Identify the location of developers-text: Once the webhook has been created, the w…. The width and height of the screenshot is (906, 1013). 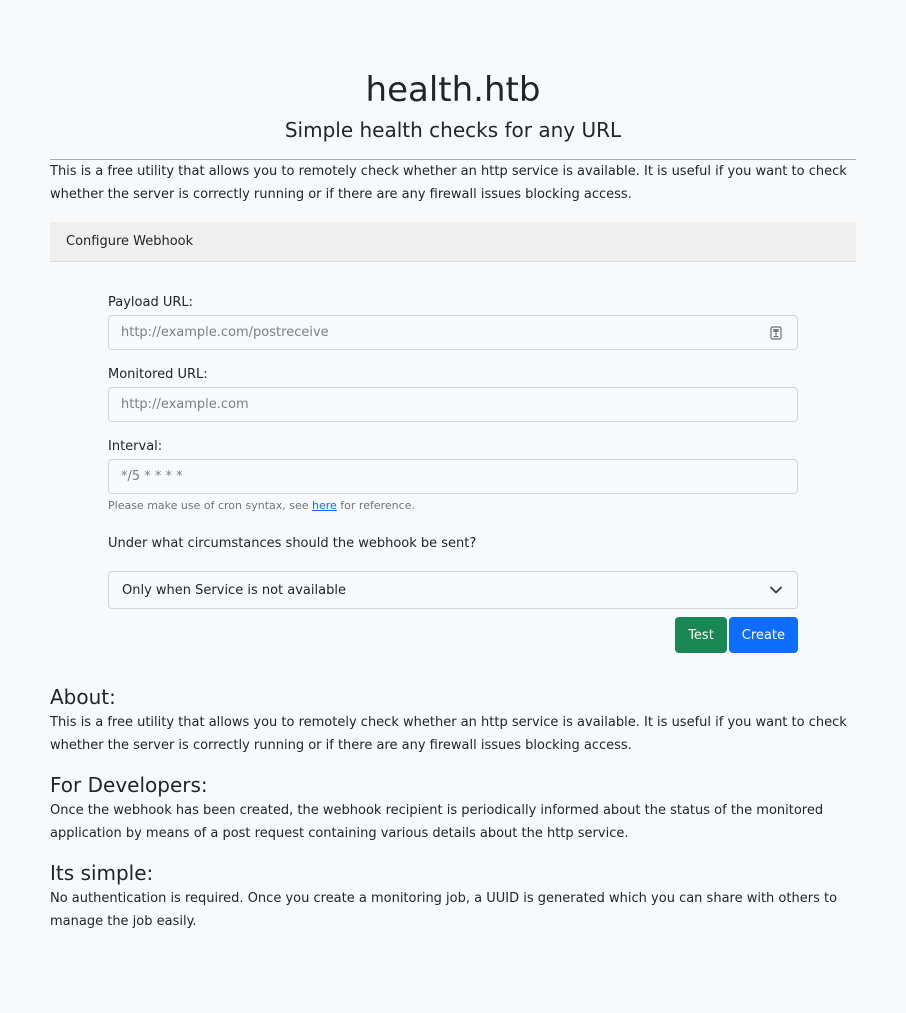
(437, 822).